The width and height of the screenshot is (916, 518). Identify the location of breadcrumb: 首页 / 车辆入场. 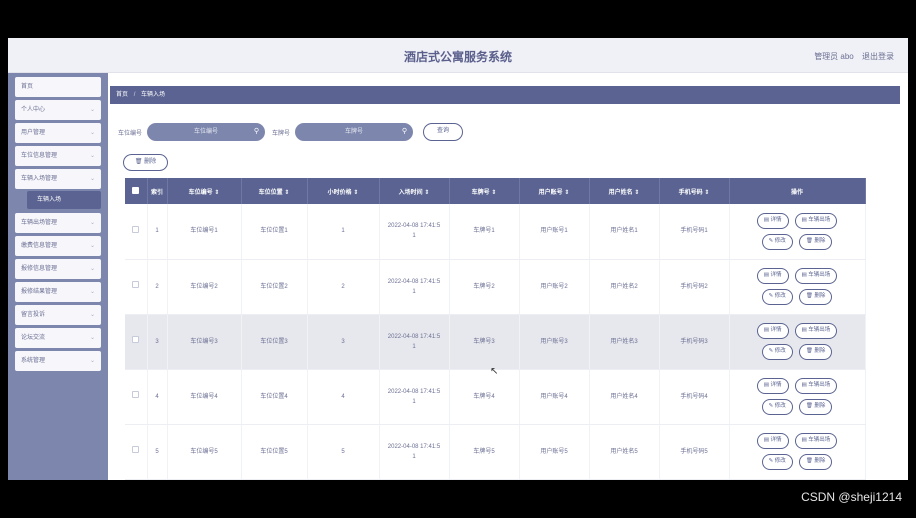
(505, 95).